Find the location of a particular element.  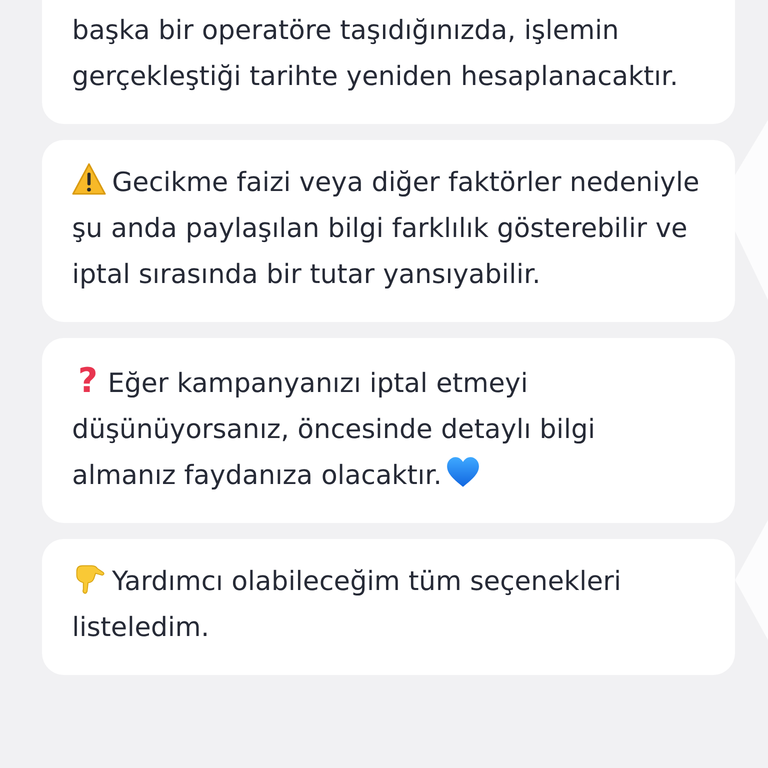

warning-icon is located at coordinates (89, 179).